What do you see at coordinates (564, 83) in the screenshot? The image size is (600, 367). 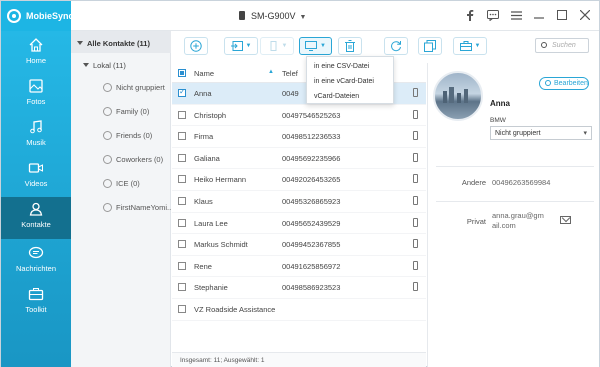 I see `edit-button: Bearbeiten` at bounding box center [564, 83].